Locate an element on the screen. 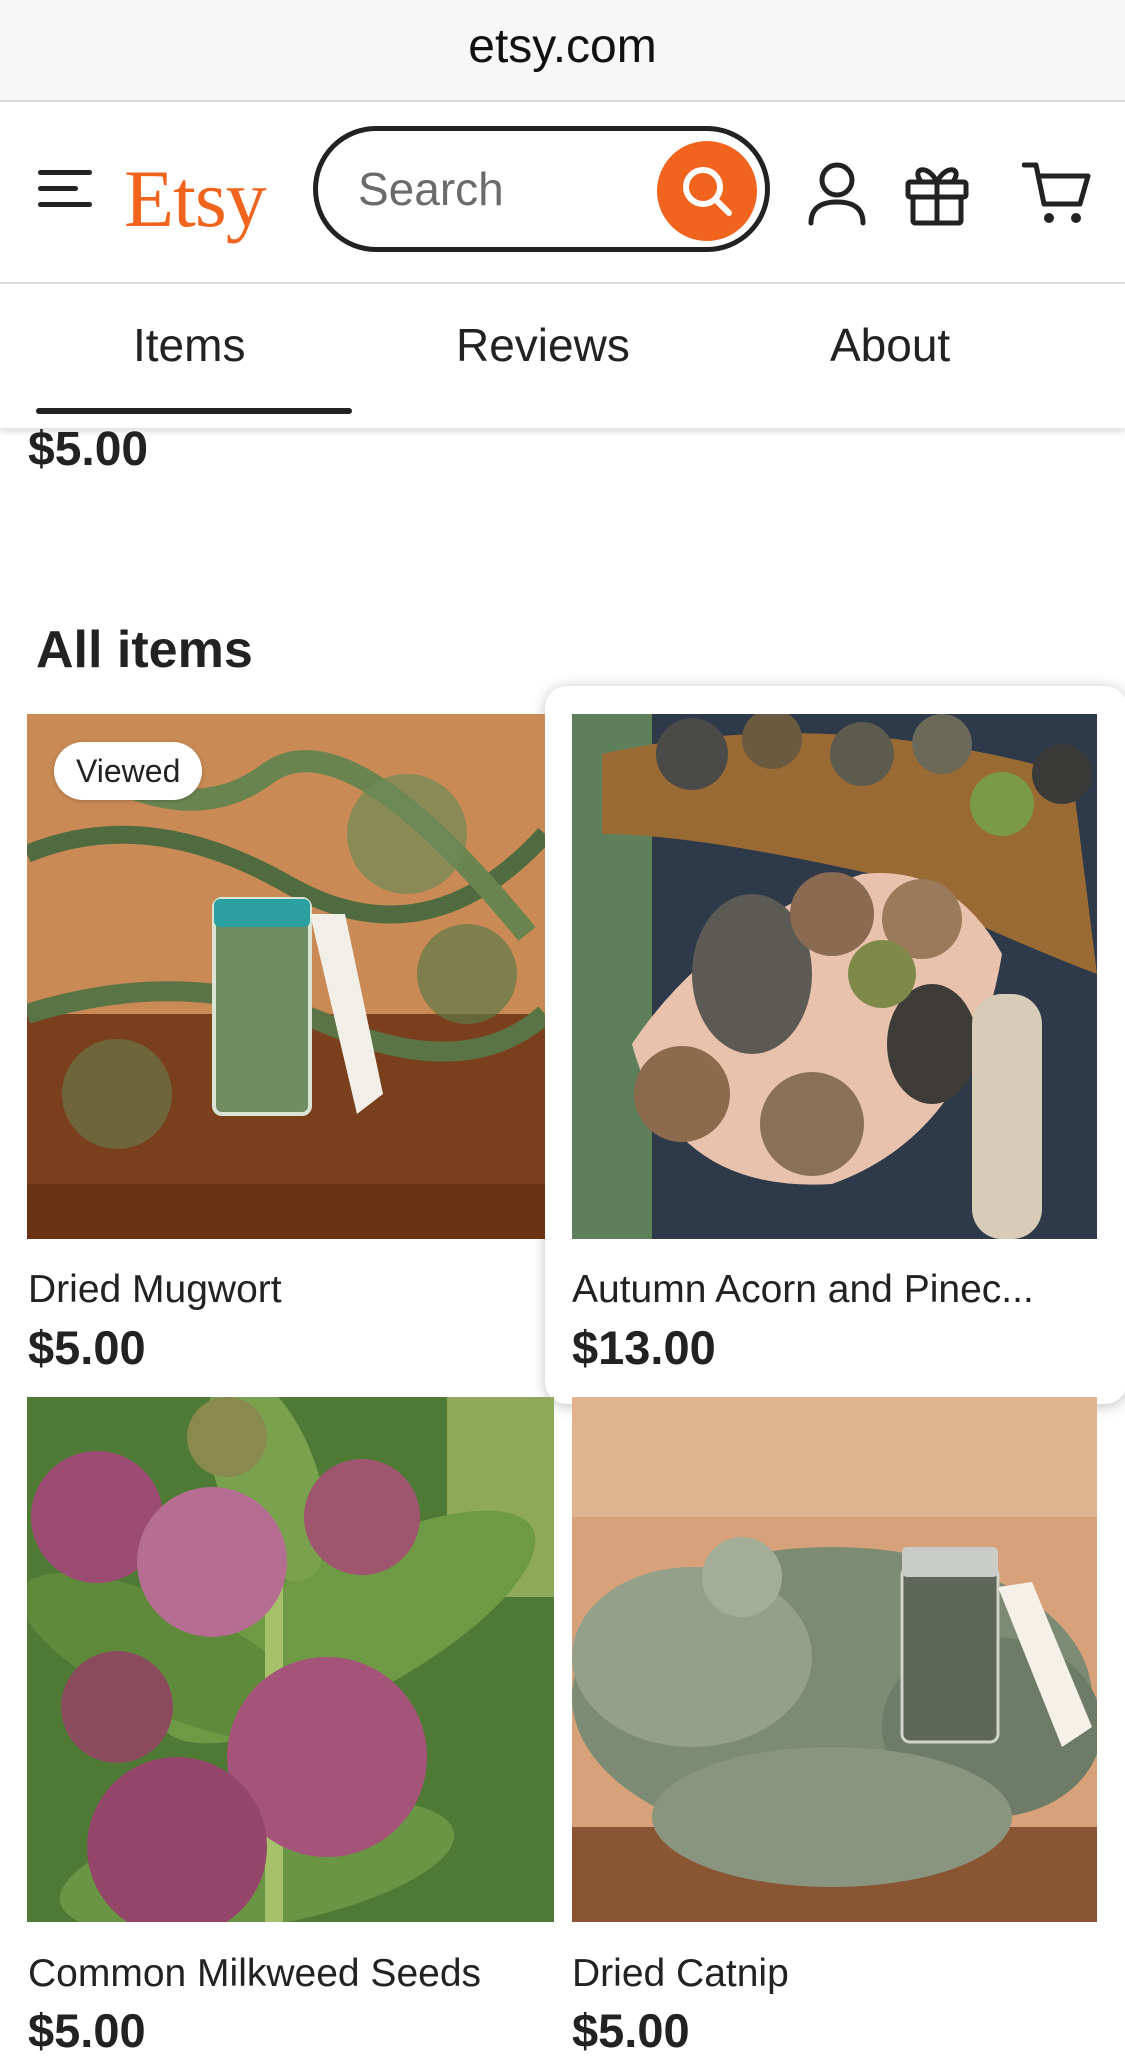  browser-url-bar: etsy.com is located at coordinates (562, 51).